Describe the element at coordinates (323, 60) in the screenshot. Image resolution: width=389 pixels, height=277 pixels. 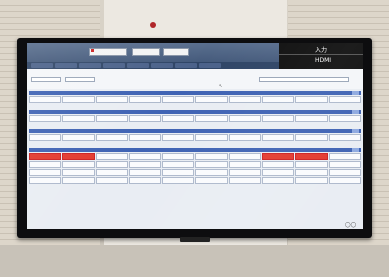
I see `overlay-source: HDMI` at that location.